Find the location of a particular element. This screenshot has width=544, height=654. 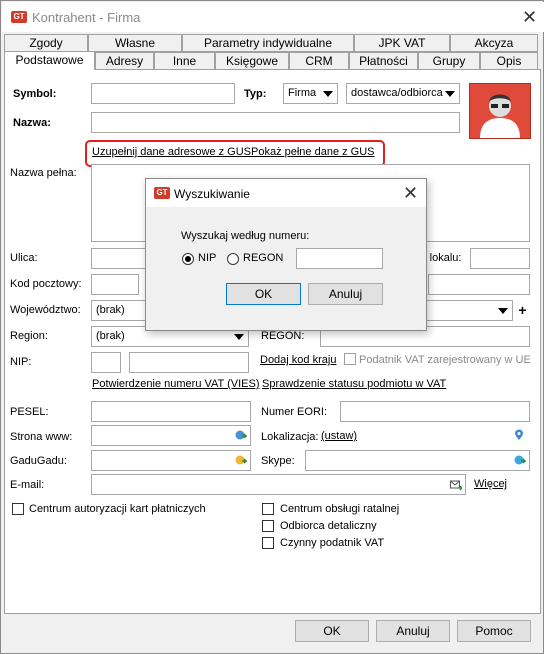

region-label: Region: is located at coordinates (29, 336).